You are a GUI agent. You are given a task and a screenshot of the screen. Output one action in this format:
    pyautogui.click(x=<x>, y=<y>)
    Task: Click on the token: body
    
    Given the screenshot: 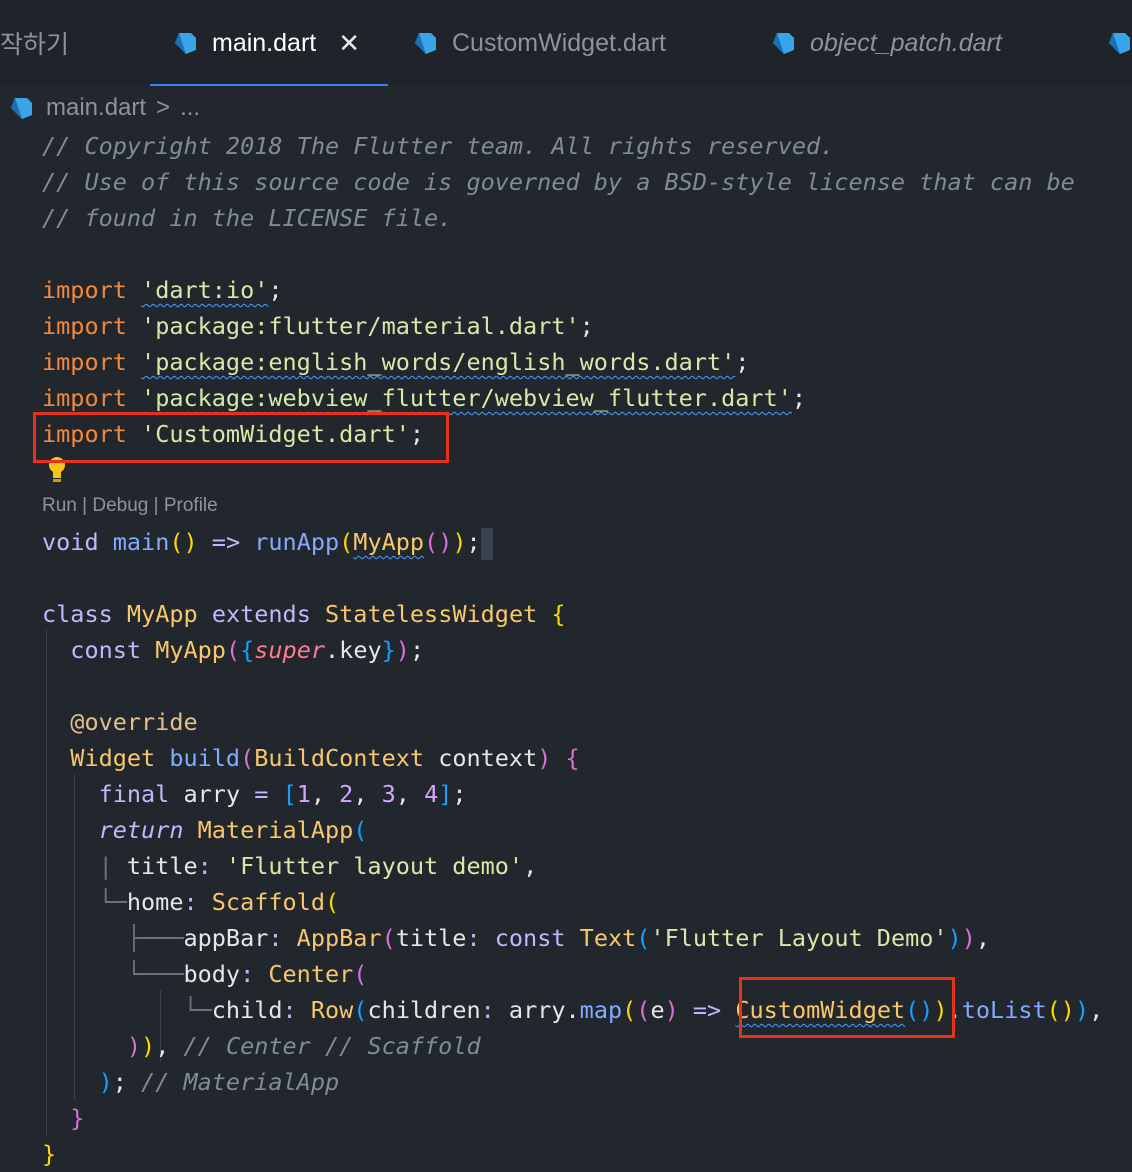 What is the action you would take?
    pyautogui.click(x=212, y=974)
    